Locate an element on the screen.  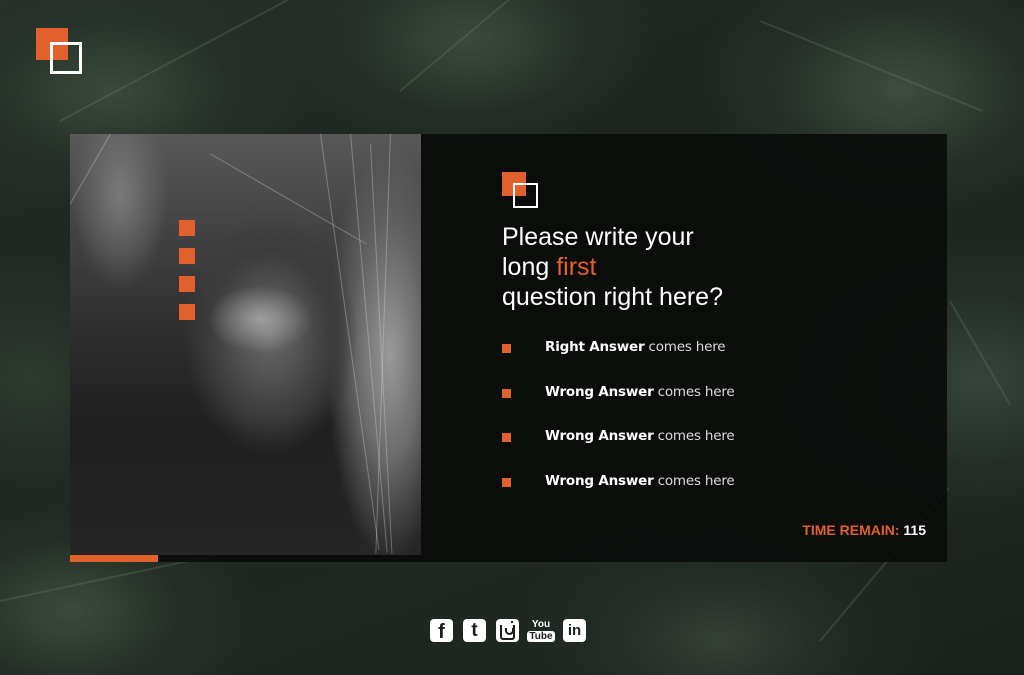
facebook-icon: f is located at coordinates (441, 631).